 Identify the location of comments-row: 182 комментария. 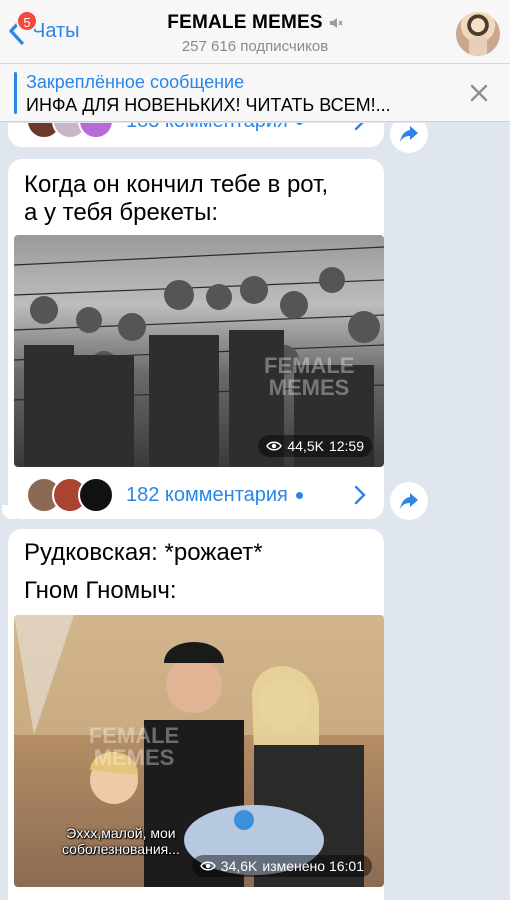
(196, 495).